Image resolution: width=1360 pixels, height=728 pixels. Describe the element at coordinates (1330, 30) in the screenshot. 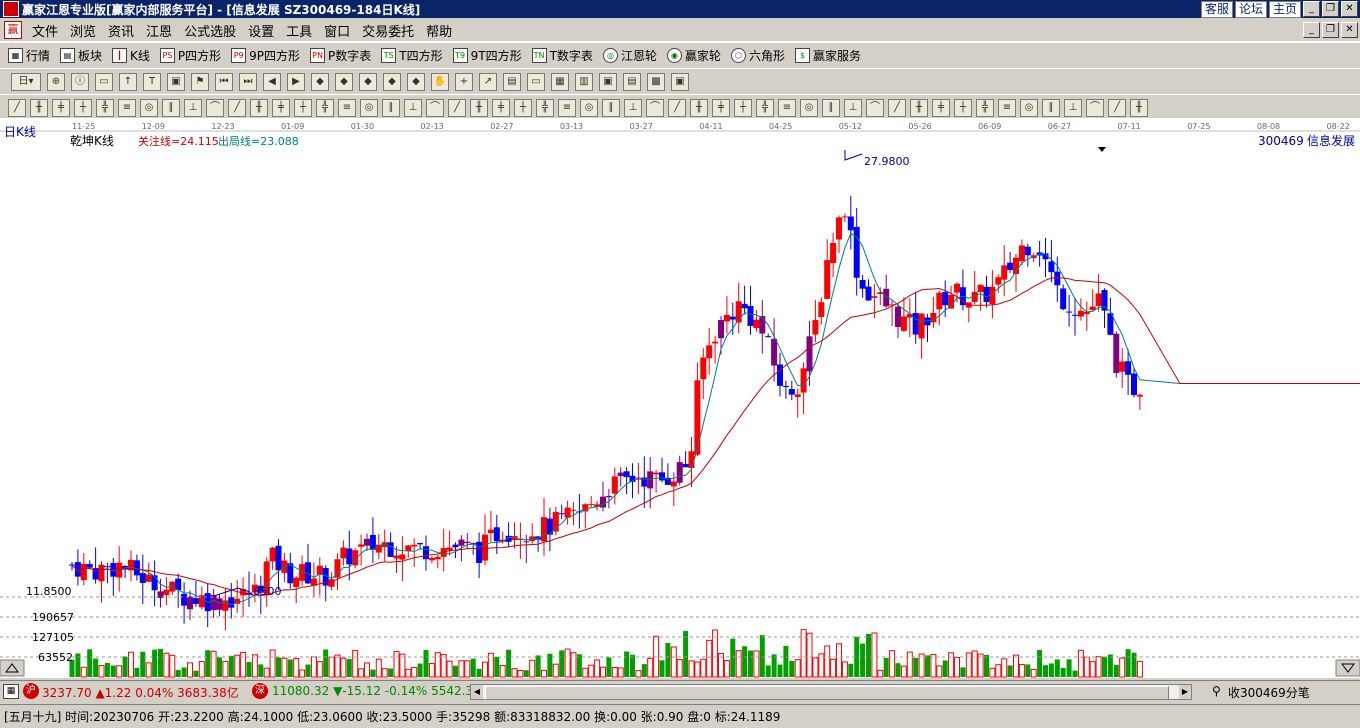

I see `mdi-restore-icon: ❐` at that location.